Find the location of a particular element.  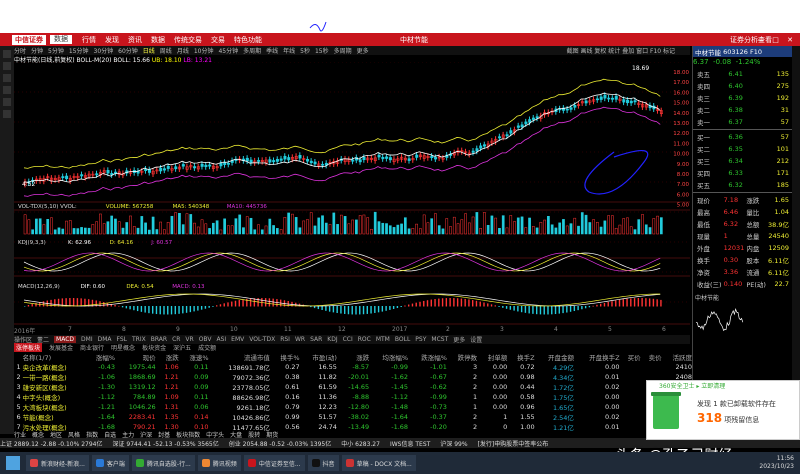

indicator-tab: SAR is located at coordinates (316, 339).